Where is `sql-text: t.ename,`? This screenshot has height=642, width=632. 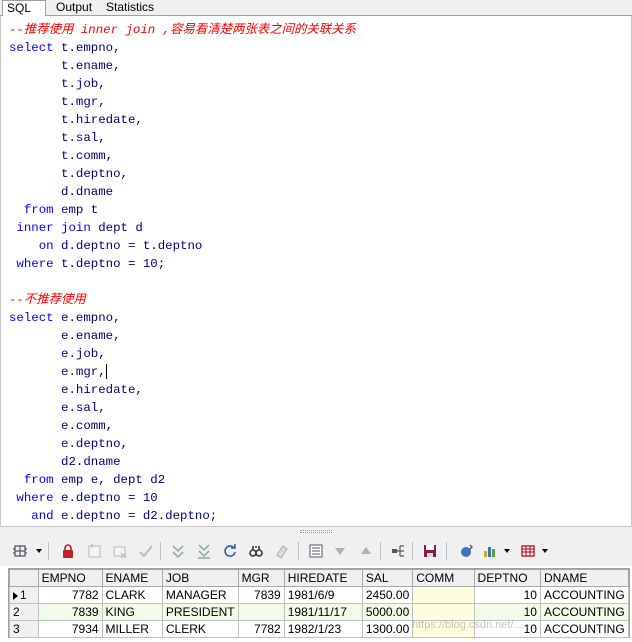
sql-text: t.ename, is located at coordinates (65, 66).